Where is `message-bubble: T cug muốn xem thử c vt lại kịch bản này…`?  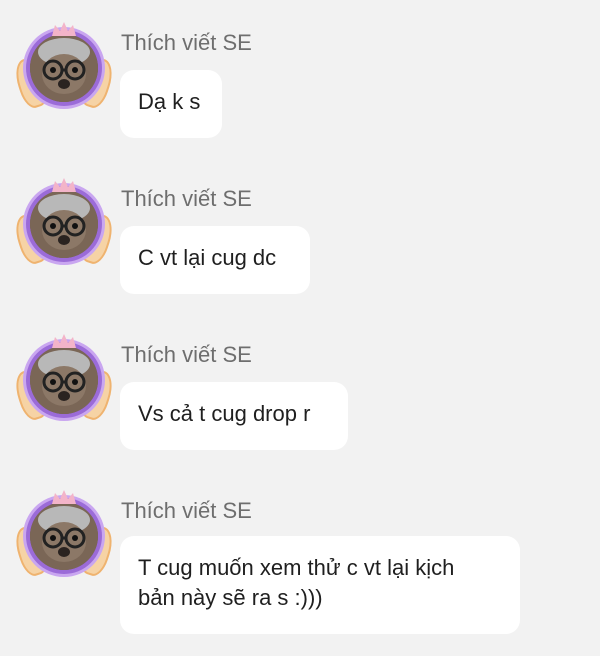 message-bubble: T cug muốn xem thử c vt lại kịch bản này… is located at coordinates (320, 585).